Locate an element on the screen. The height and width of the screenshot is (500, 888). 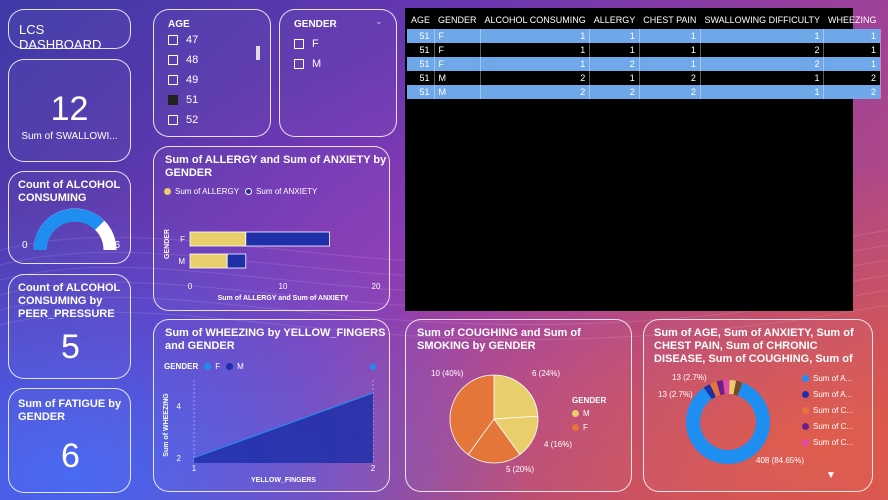
gender-option: F is located at coordinates (339, 44).